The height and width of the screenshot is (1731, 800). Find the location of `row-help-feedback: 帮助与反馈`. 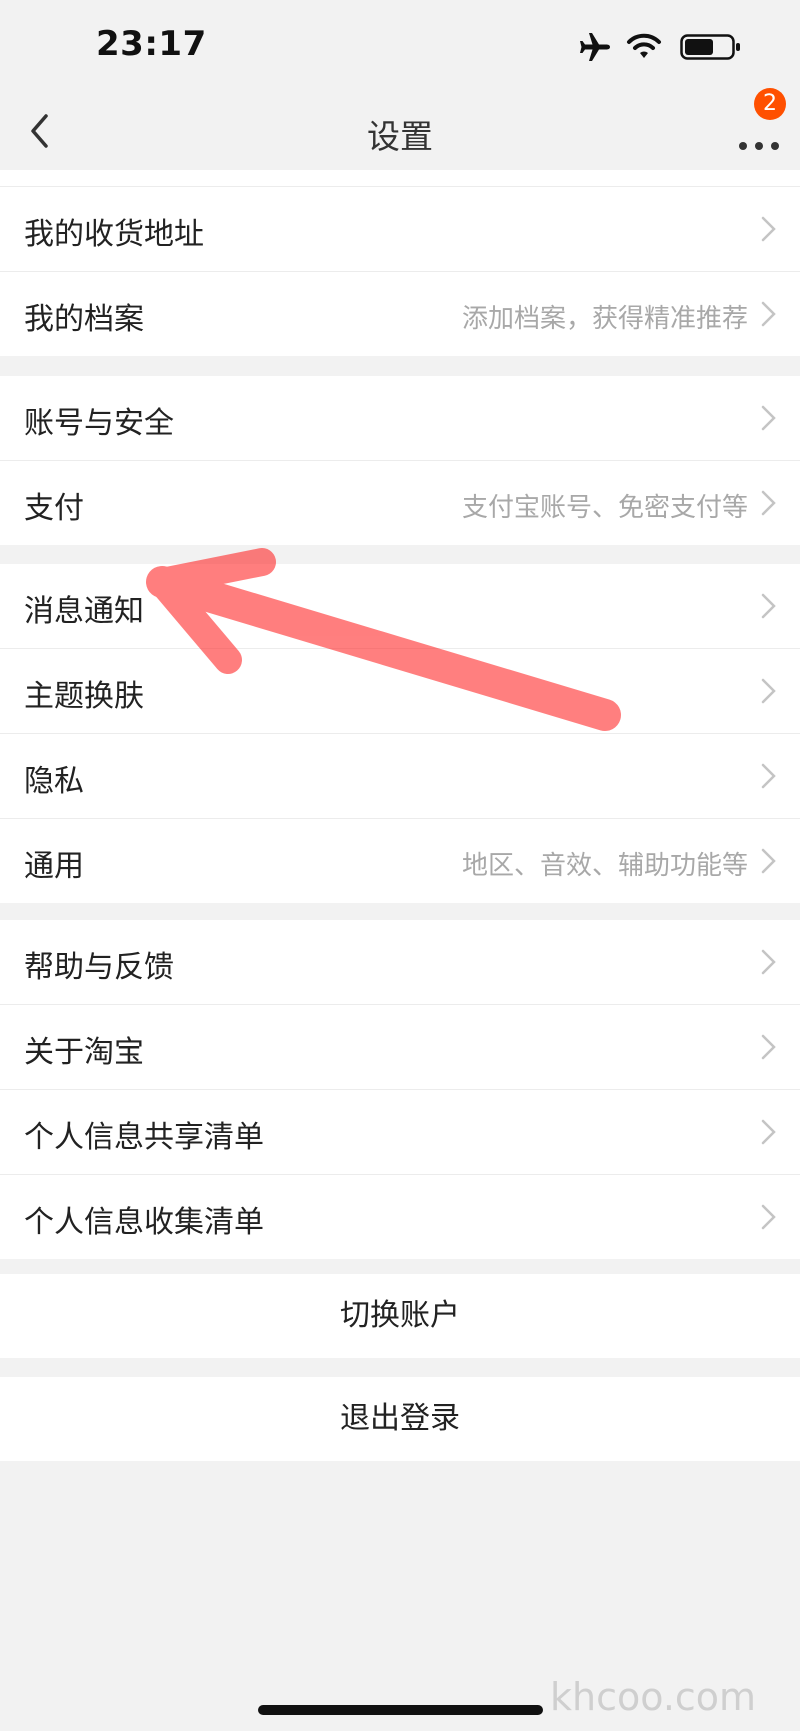

row-help-feedback: 帮助与反馈 is located at coordinates (400, 962).